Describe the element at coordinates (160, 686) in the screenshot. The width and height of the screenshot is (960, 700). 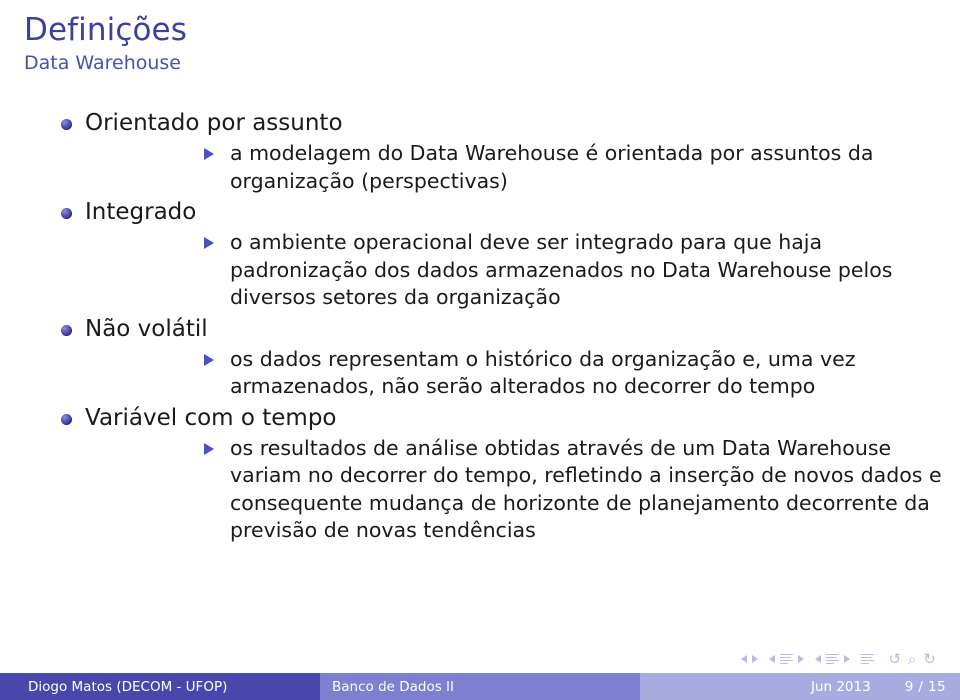
I see `footer-author: Diogo Matos (DECOM - UFOP)` at that location.